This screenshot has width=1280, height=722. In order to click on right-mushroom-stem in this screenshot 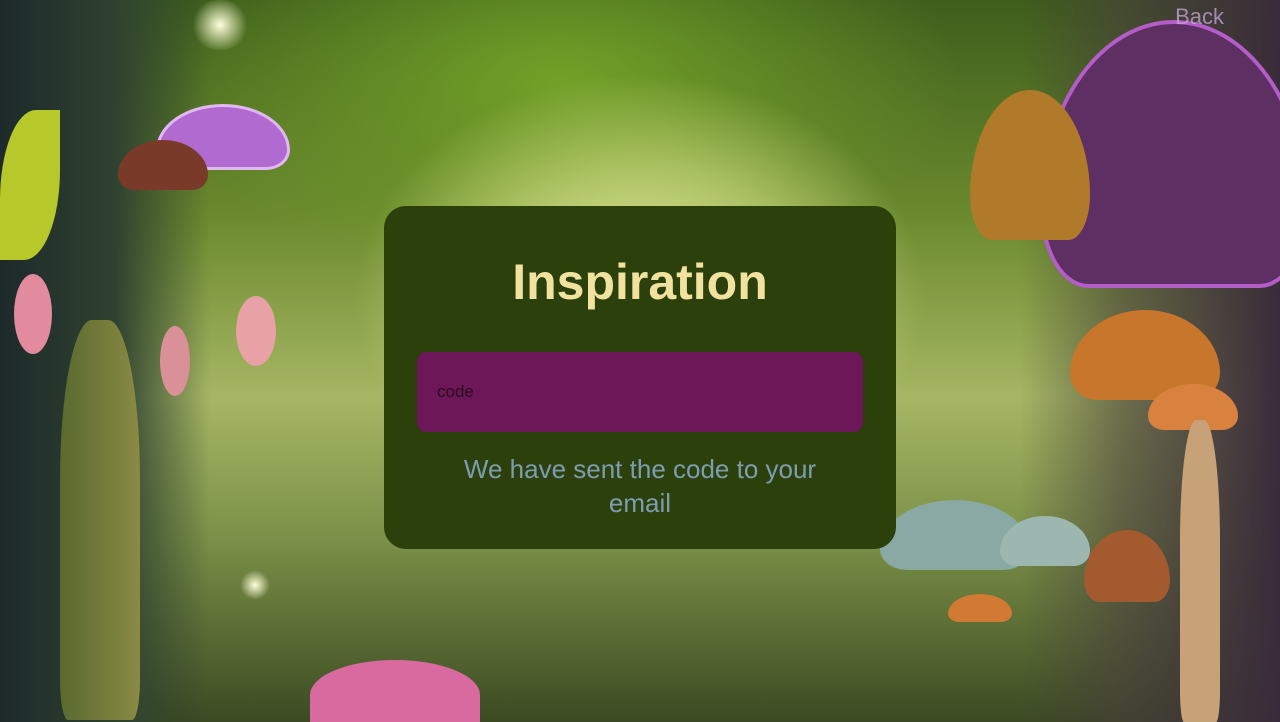, I will do `click(1200, 571)`.